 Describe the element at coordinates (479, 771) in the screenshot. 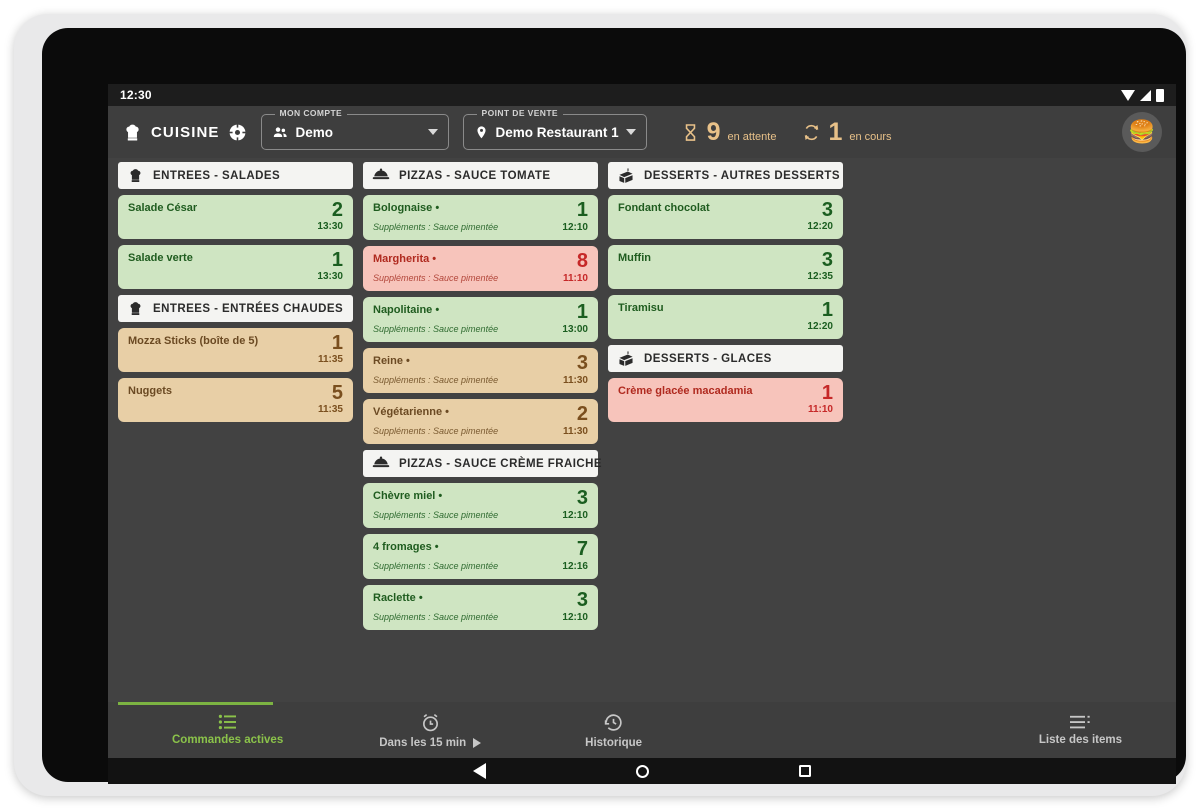

I see `back-triangle-icon` at that location.